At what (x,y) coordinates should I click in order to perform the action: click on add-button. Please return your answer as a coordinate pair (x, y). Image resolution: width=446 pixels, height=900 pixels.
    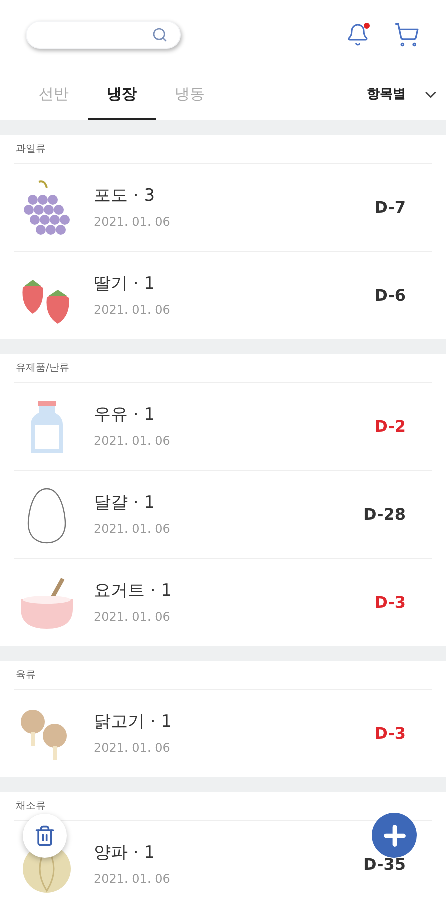
    Looking at the image, I should click on (394, 835).